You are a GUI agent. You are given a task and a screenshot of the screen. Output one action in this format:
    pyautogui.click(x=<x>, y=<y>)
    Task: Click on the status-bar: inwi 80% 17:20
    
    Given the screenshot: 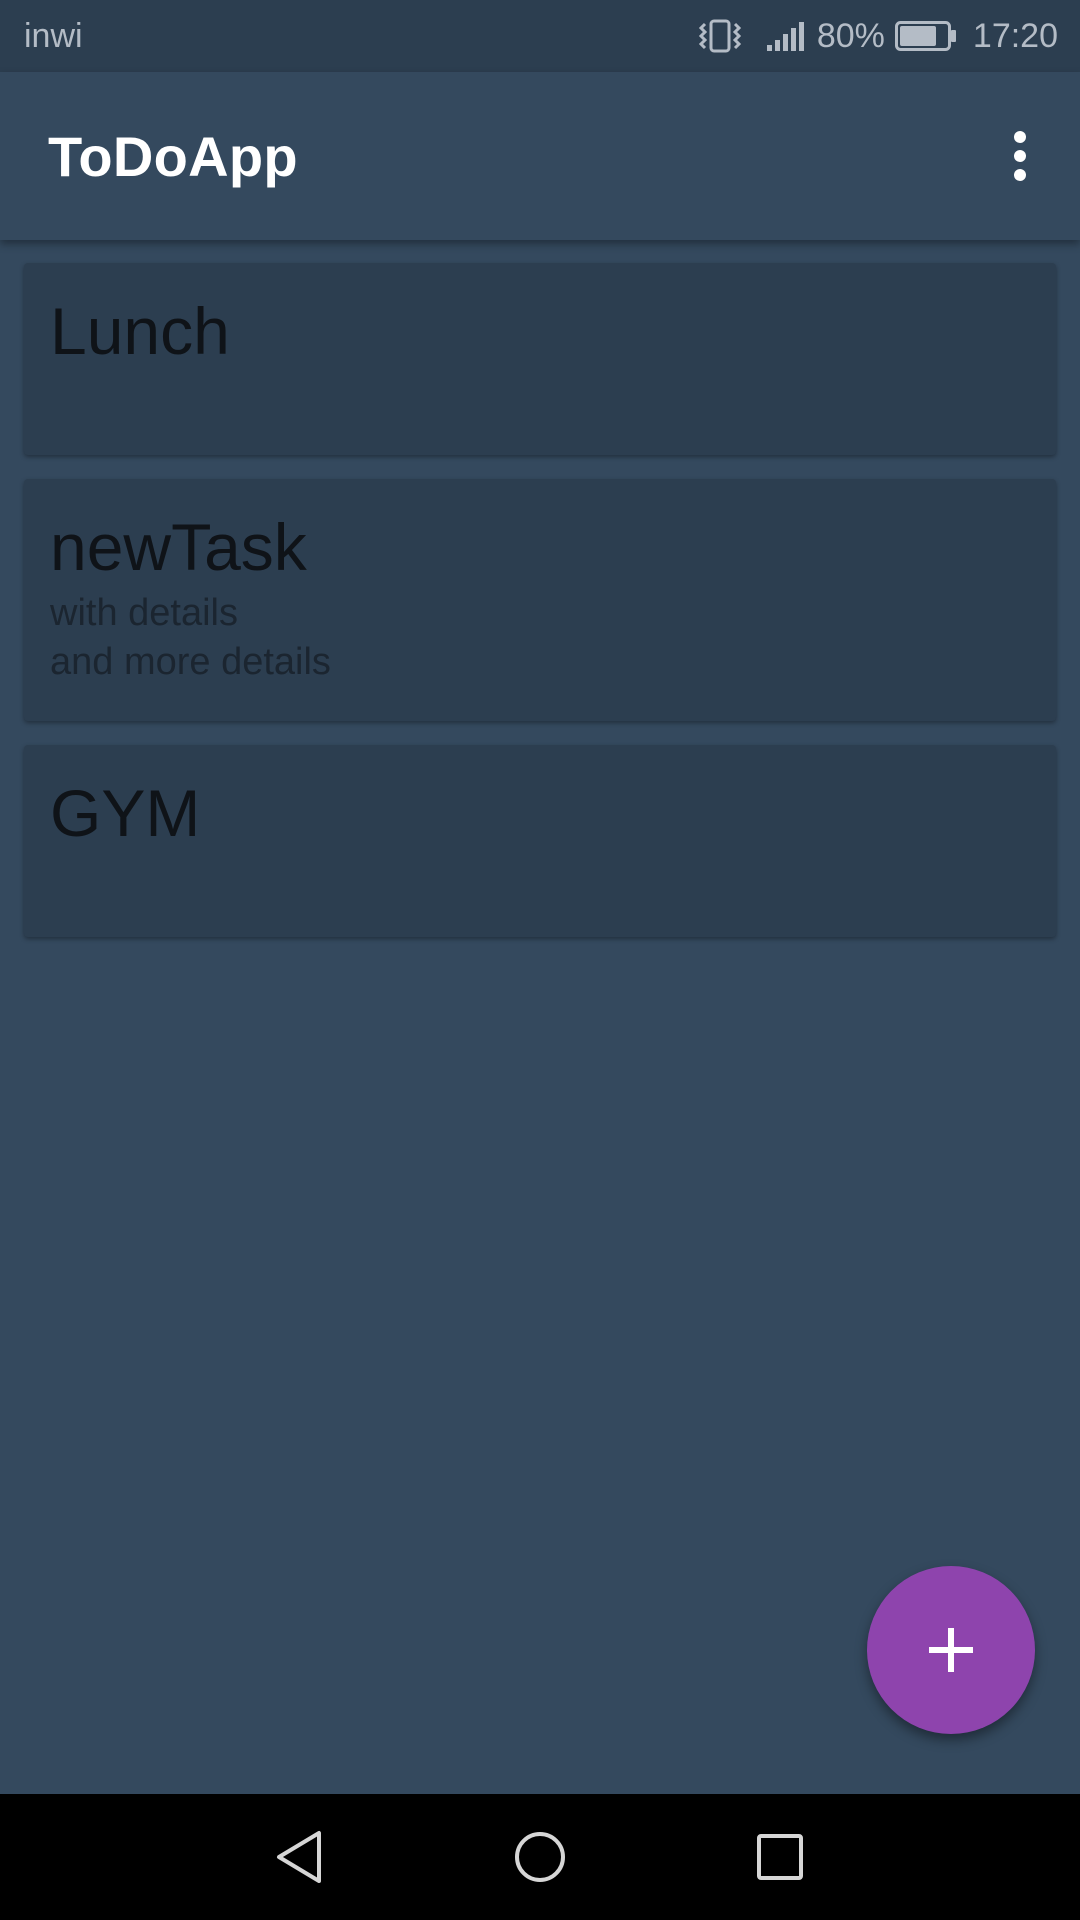 What is the action you would take?
    pyautogui.click(x=540, y=36)
    